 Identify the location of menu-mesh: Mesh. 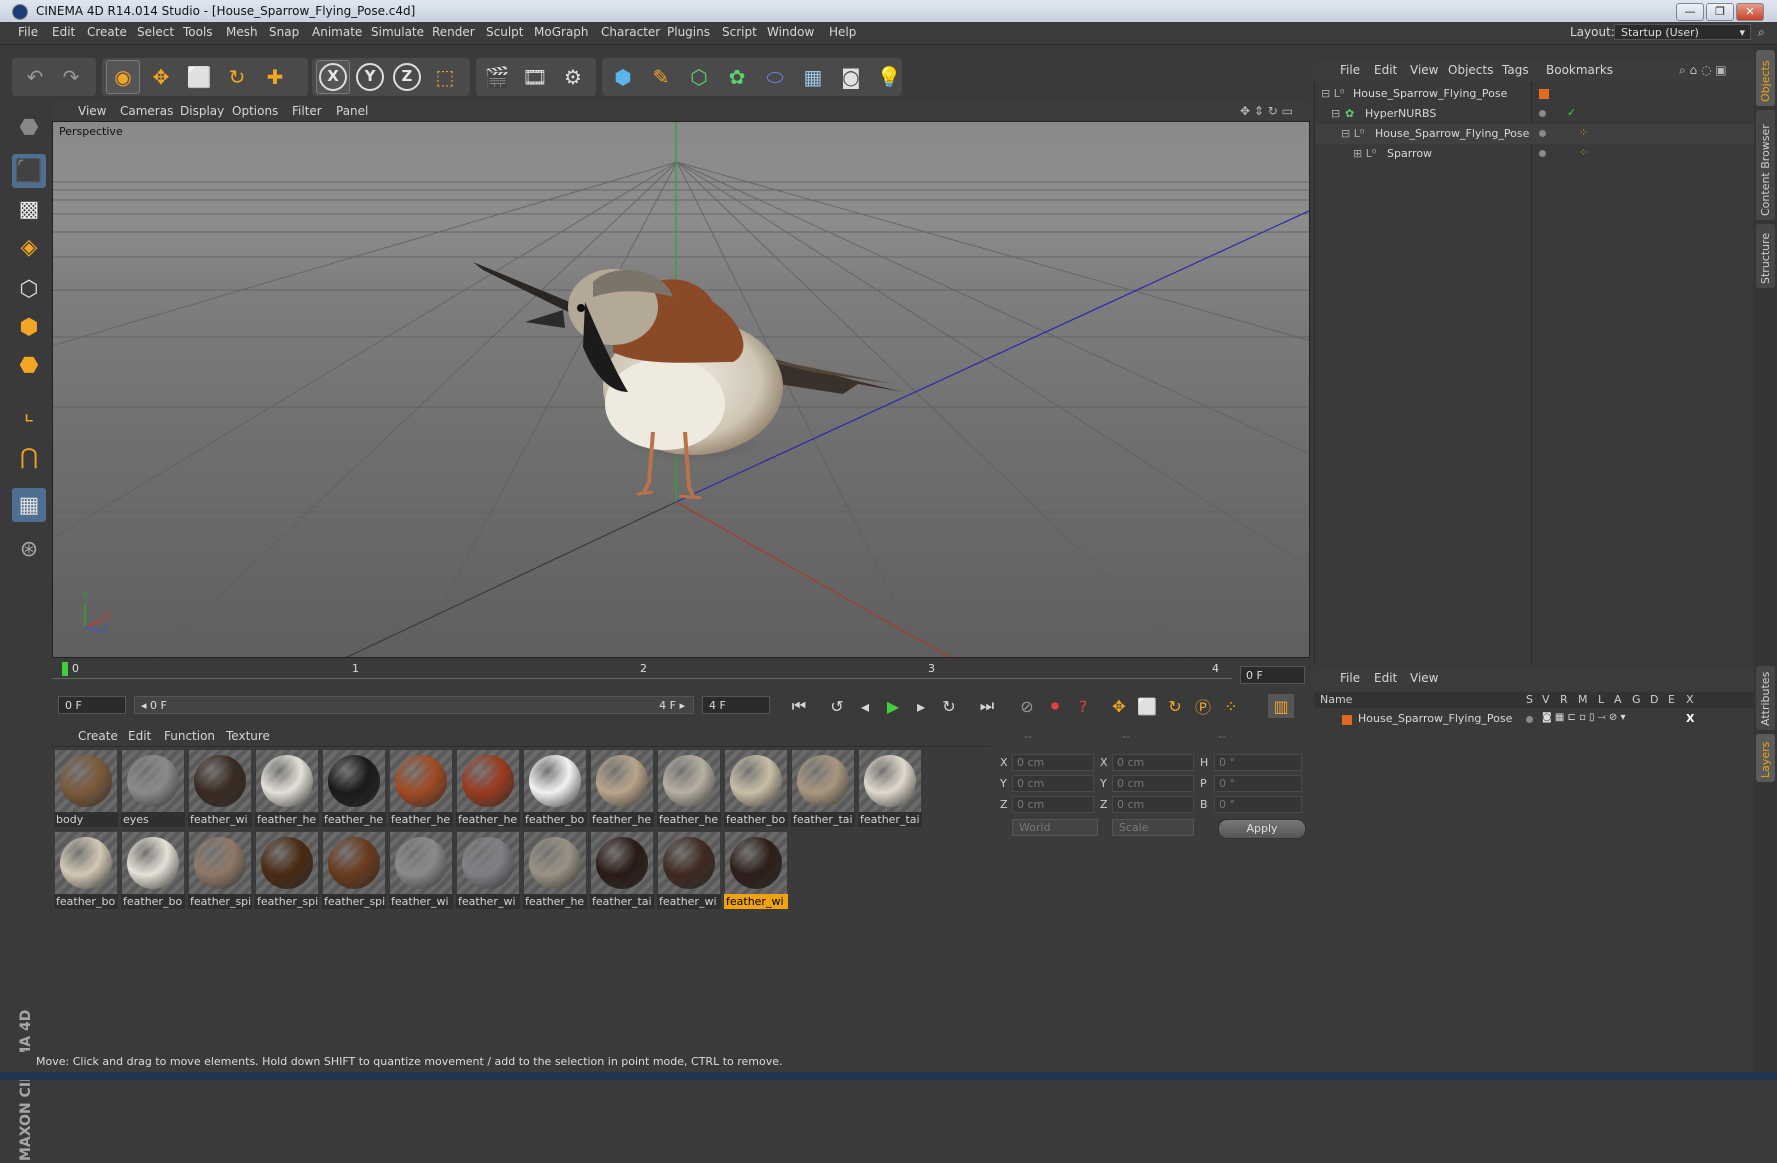
(242, 32).